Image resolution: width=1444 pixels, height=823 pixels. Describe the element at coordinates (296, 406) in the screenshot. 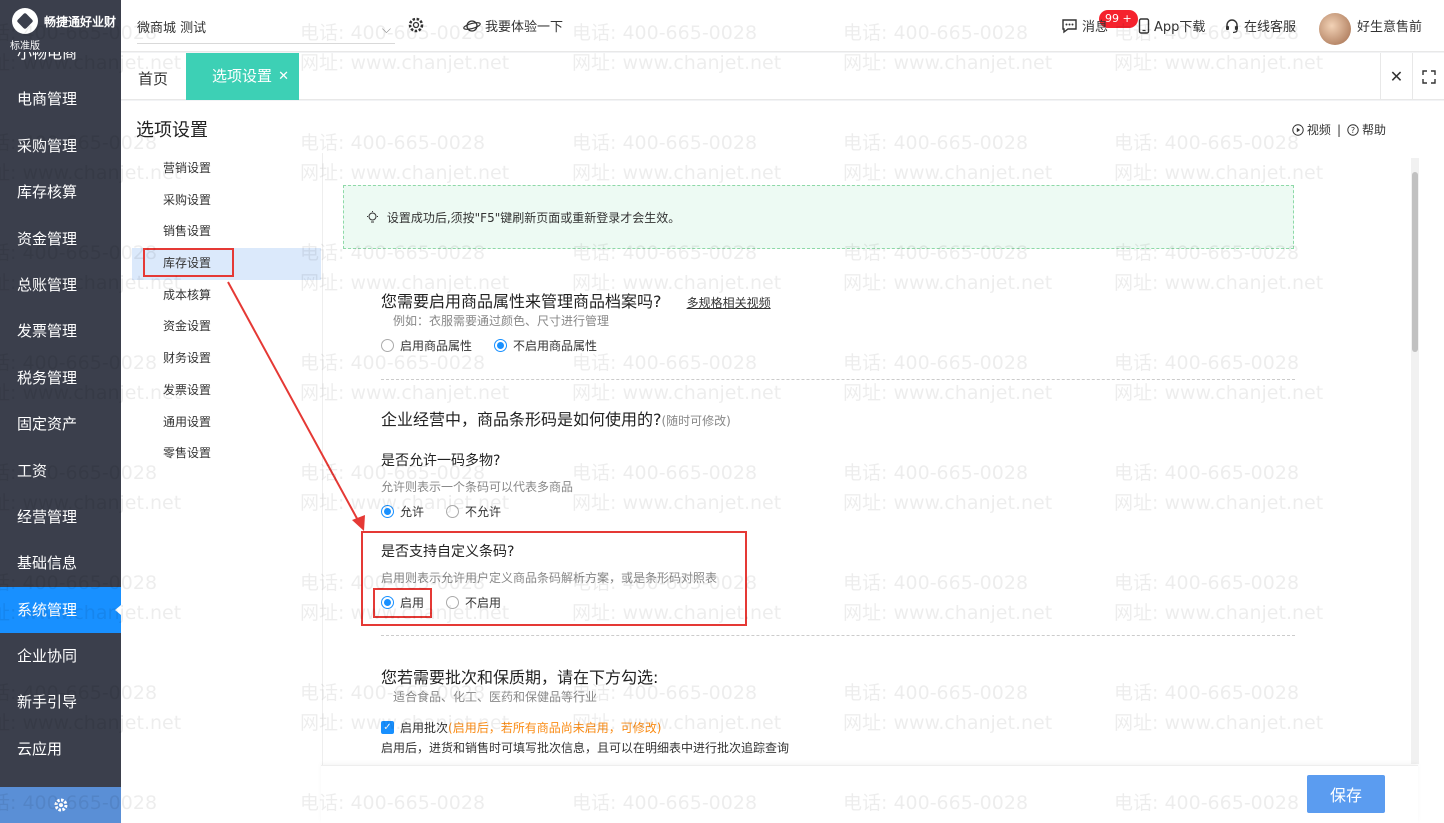

I see `annotation-arrow` at that location.